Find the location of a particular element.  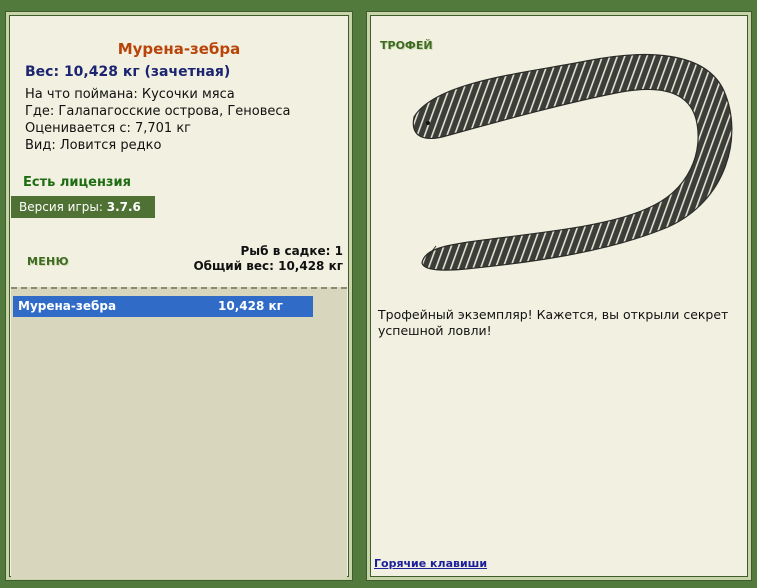

game-version: Версия игры: 3.7.6 is located at coordinates (83, 207).